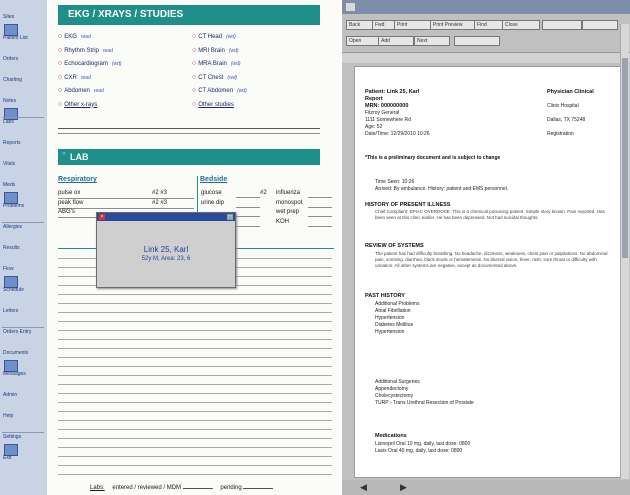  Describe the element at coordinates (563, 106) in the screenshot. I see `facility: Clinic Hospital` at that location.